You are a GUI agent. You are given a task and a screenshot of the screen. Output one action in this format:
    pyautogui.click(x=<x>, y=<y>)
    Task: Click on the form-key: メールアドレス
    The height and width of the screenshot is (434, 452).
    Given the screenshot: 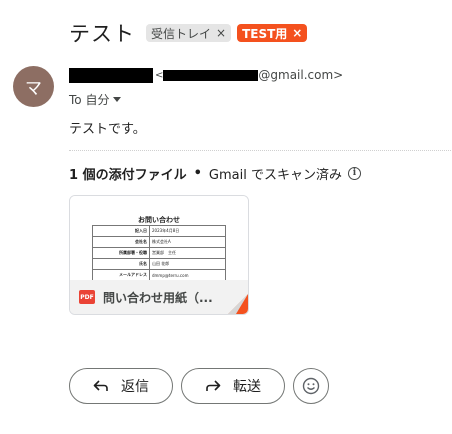 What is the action you would take?
    pyautogui.click(x=121, y=275)
    